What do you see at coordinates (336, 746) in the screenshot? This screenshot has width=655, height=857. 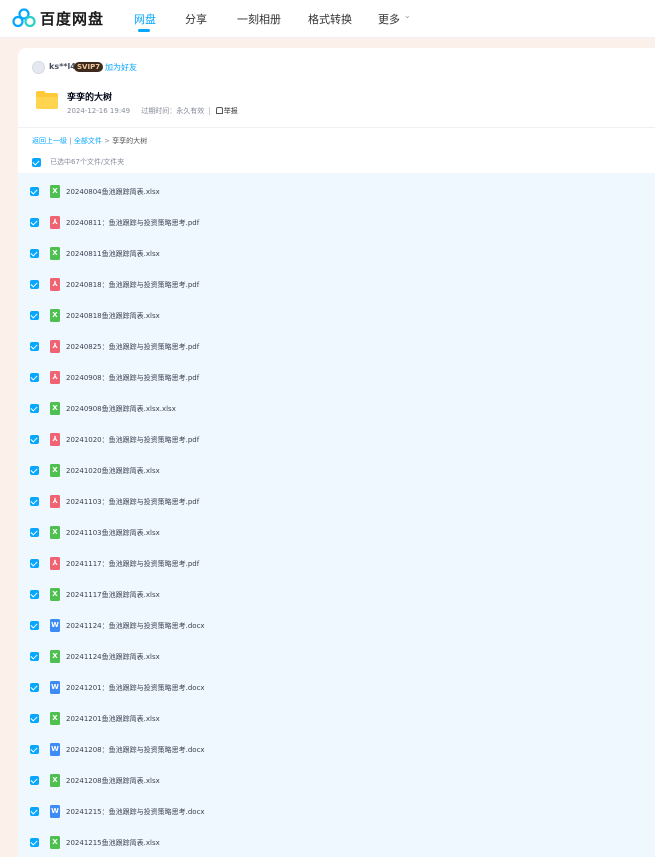 I see `file-row: W 20241208：鱼池跟踪与投资策略思考.docx` at bounding box center [336, 746].